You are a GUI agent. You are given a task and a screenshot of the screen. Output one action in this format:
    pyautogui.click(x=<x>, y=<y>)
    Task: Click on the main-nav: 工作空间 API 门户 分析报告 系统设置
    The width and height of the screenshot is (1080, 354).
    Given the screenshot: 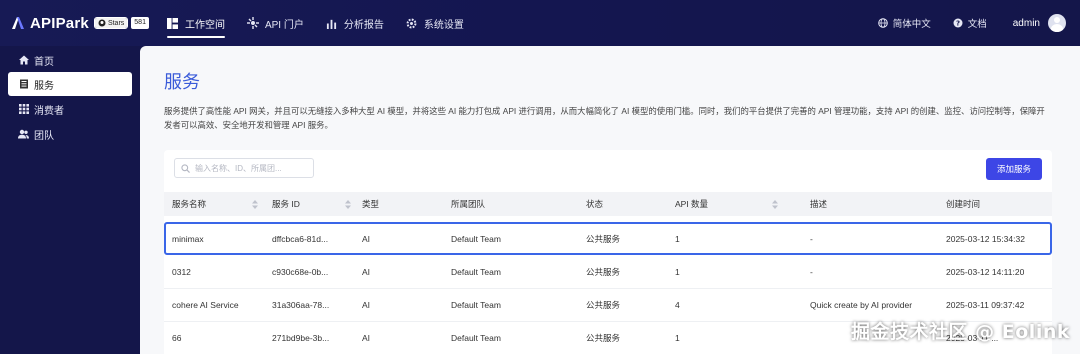 What is the action you would take?
    pyautogui.click(x=326, y=23)
    